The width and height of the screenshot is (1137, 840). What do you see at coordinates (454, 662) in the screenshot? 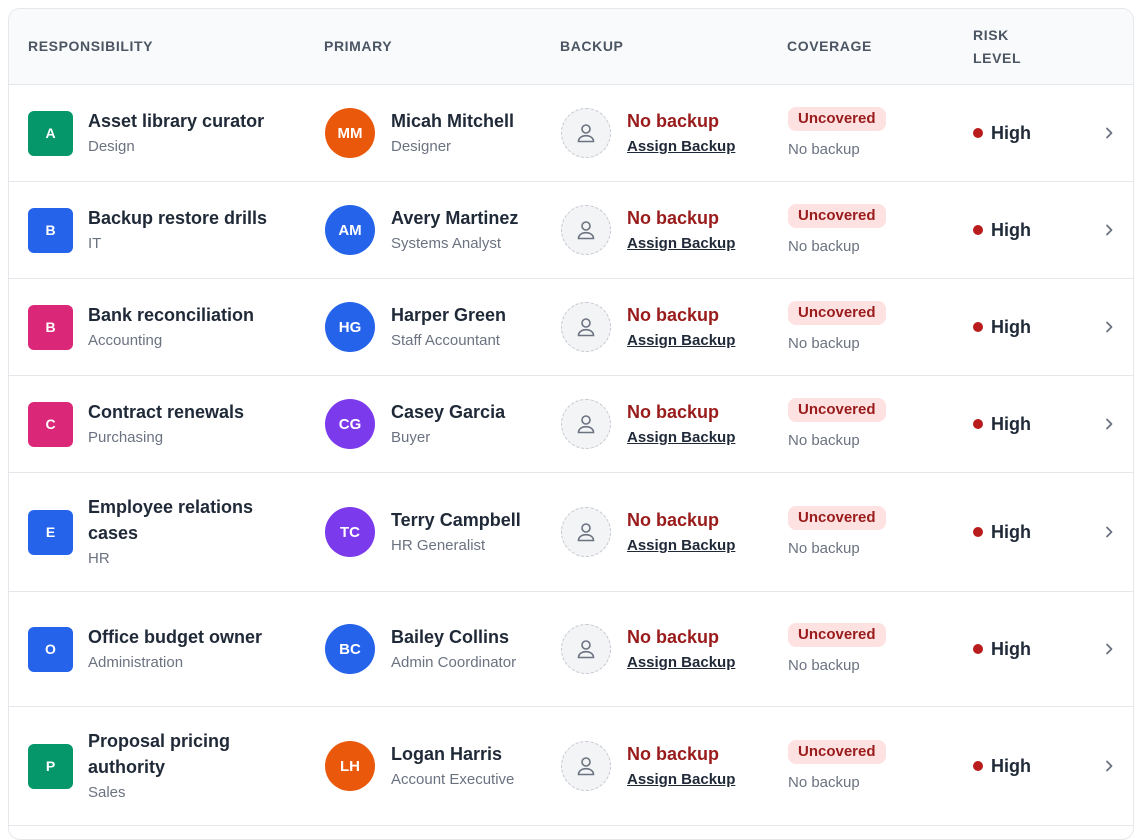
I see `primary-role: Admin Coordinator` at bounding box center [454, 662].